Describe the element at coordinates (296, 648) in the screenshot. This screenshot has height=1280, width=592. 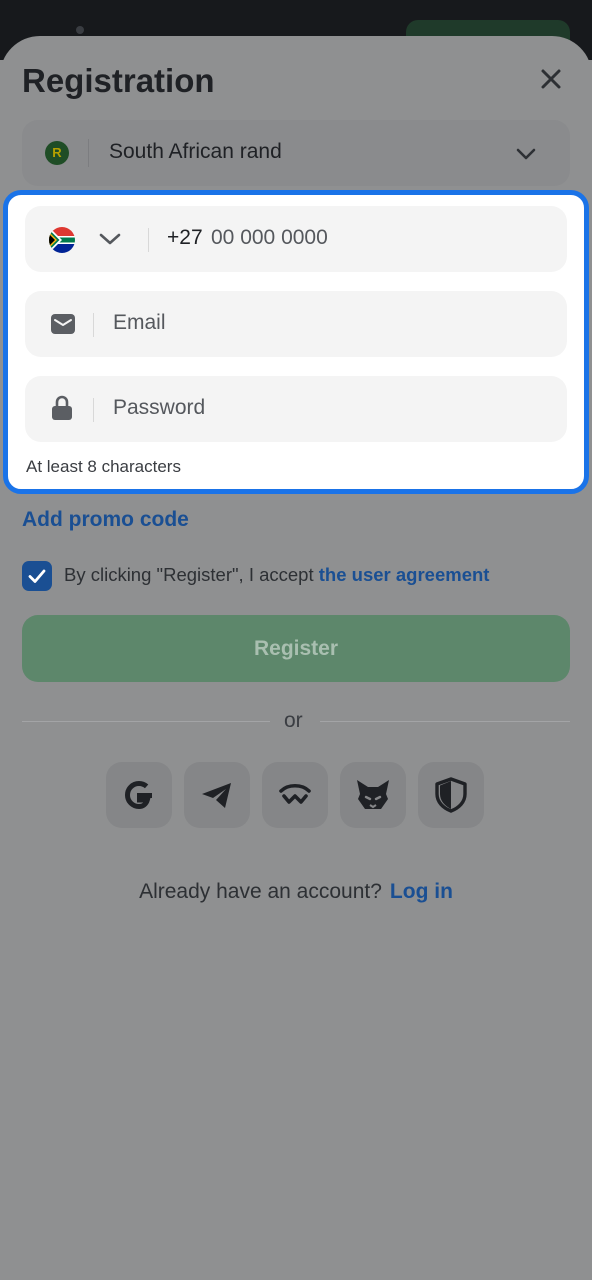
I see `register-button: Register` at that location.